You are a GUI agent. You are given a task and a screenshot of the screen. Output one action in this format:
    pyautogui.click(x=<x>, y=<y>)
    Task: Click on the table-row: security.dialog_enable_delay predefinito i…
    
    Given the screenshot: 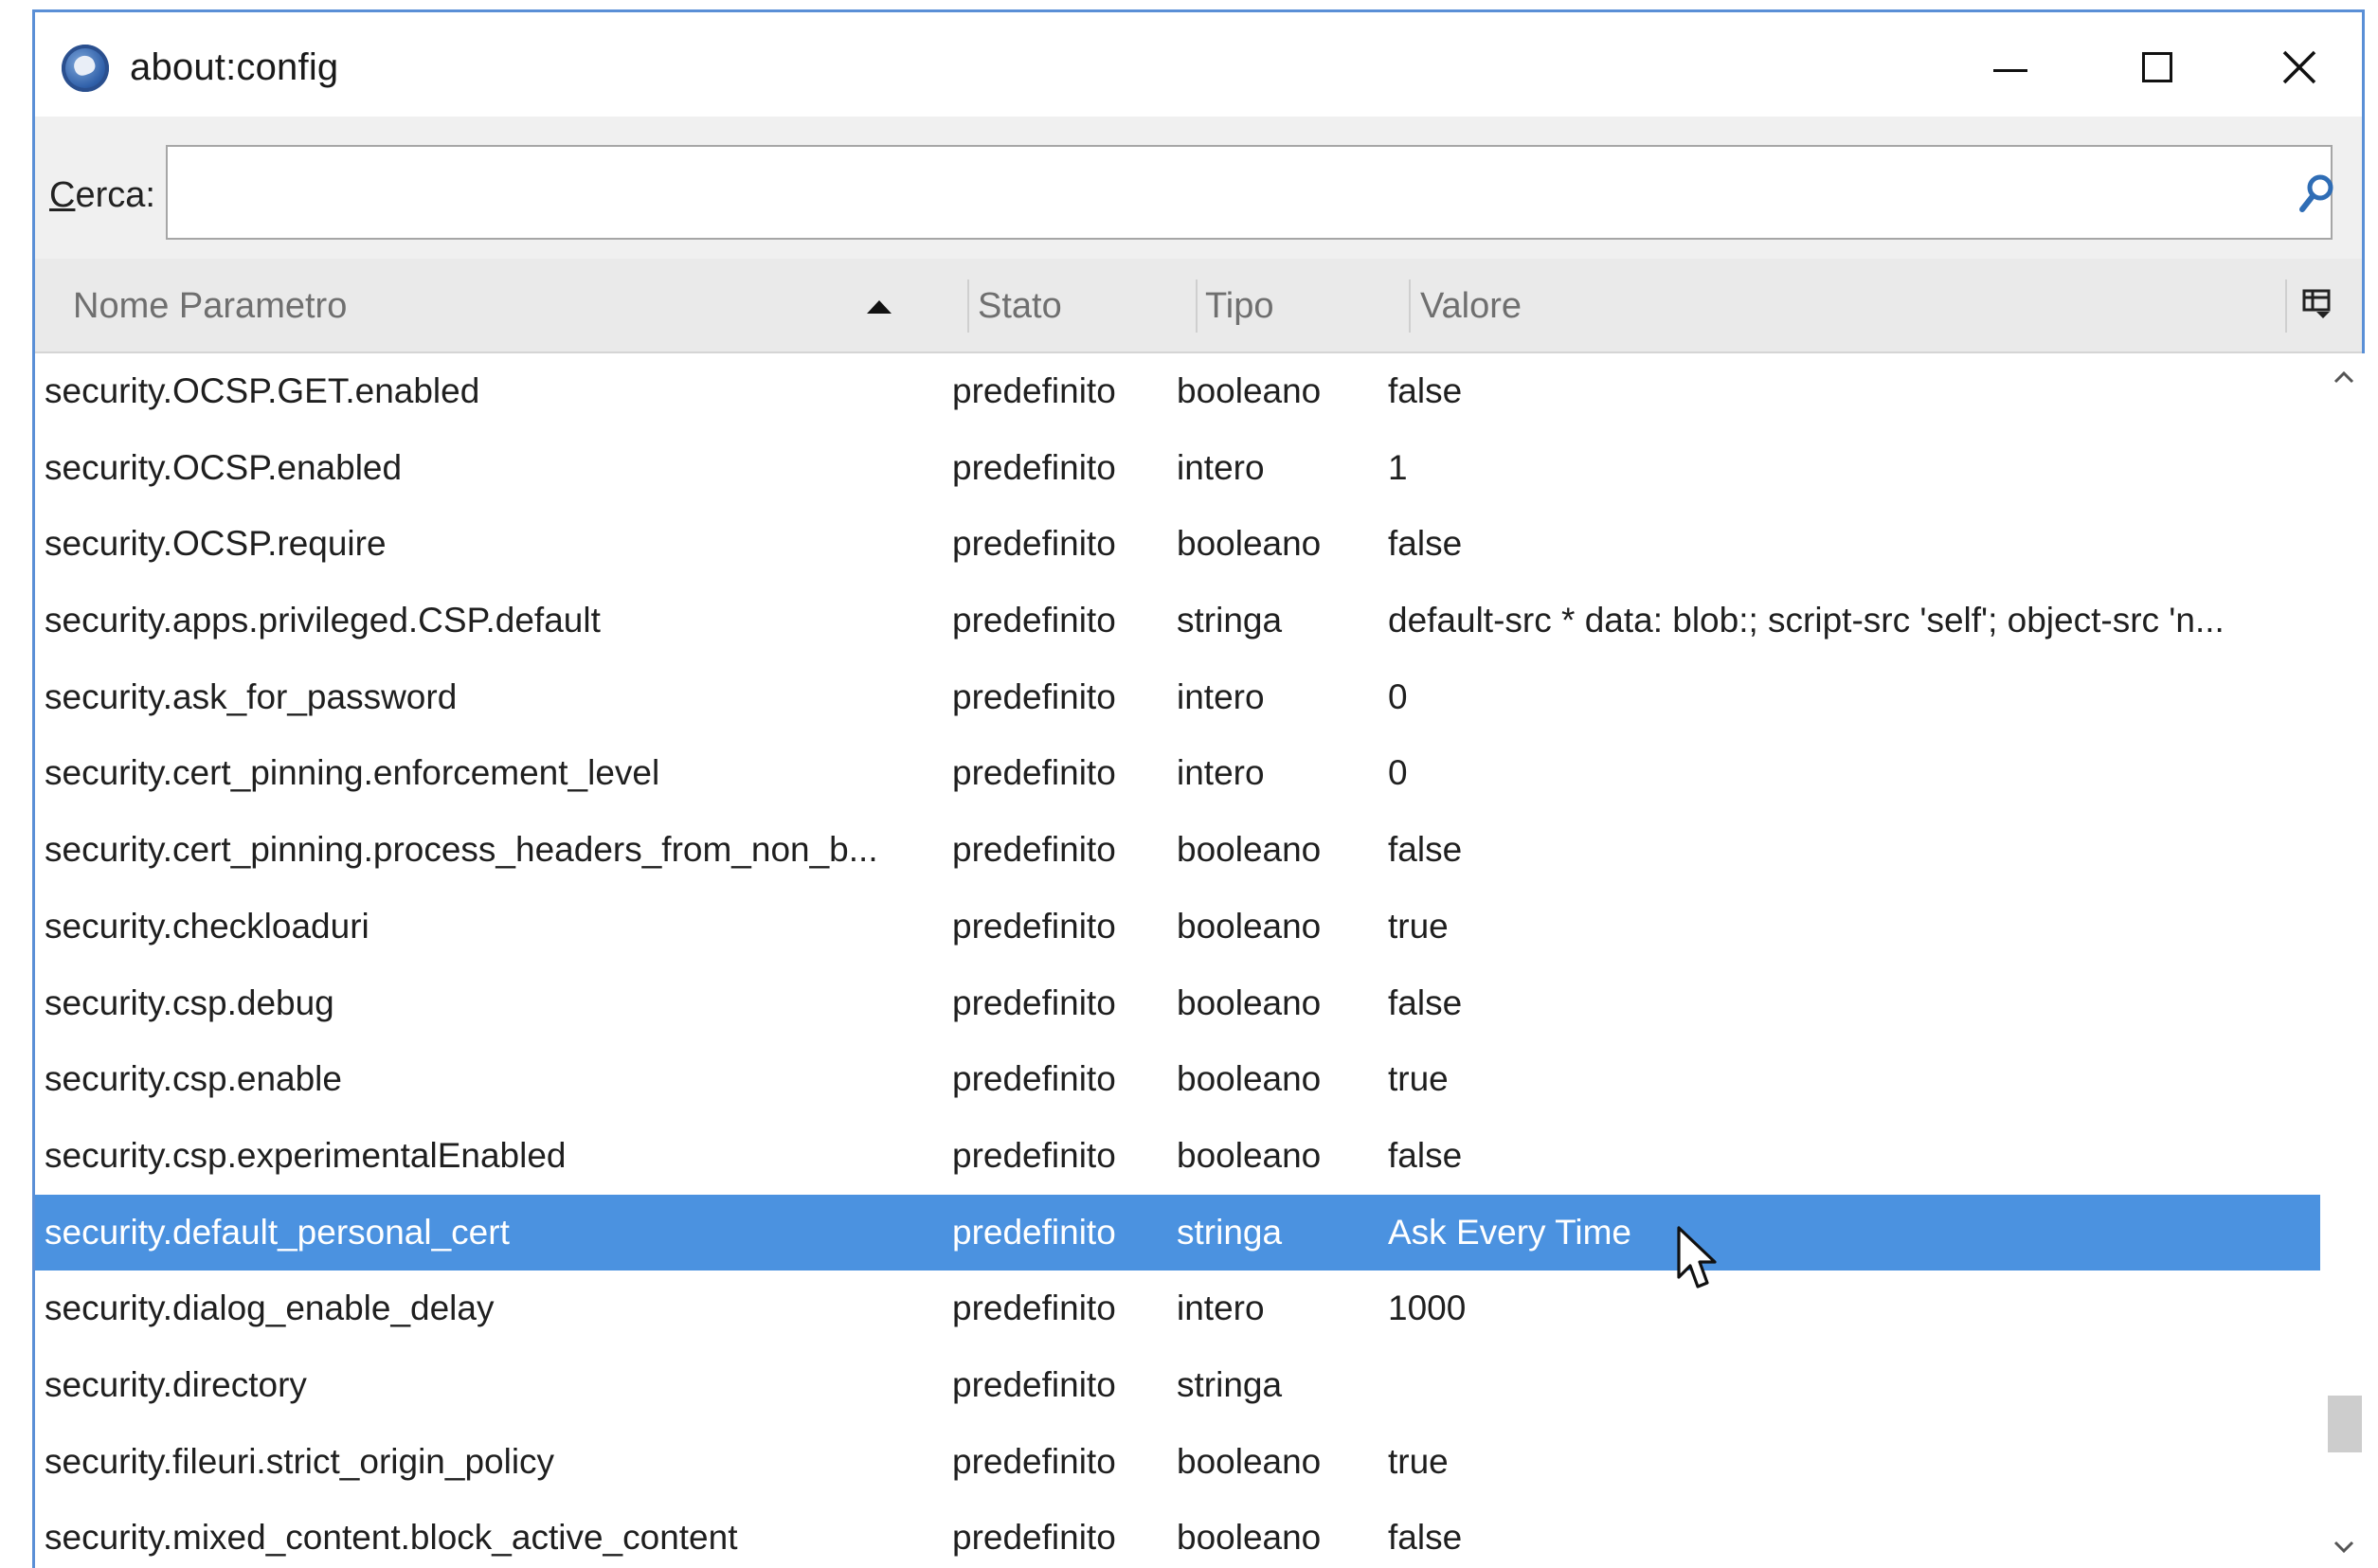 What is the action you would take?
    pyautogui.click(x=1177, y=1309)
    